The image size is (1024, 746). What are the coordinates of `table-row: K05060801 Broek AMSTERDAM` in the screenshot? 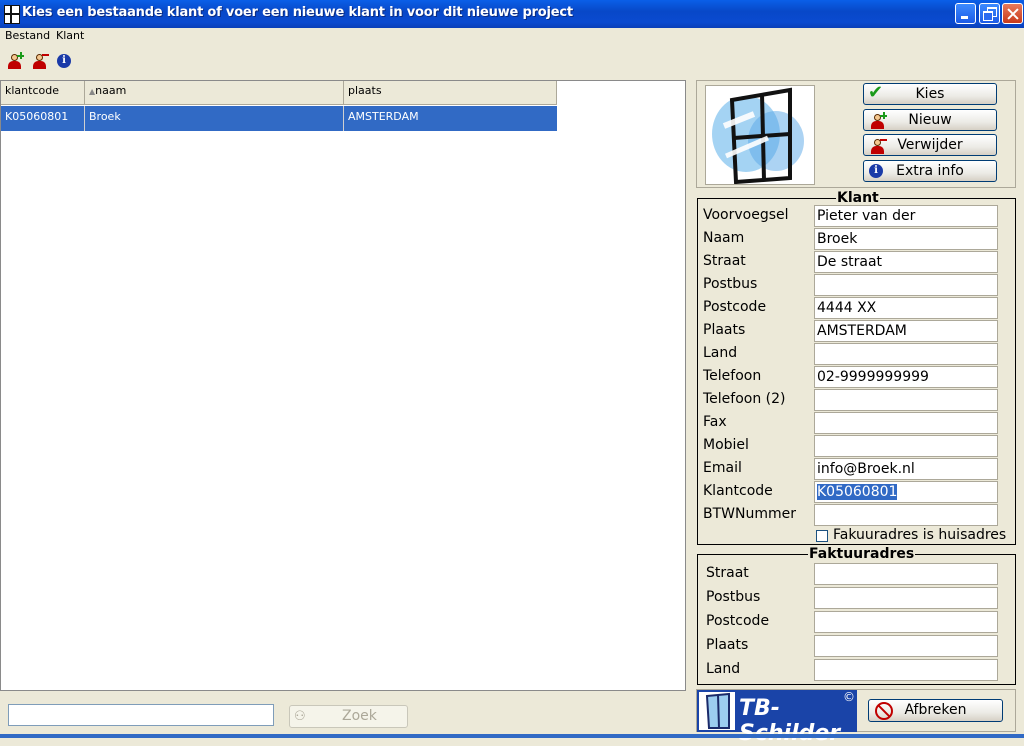 It's located at (279, 118).